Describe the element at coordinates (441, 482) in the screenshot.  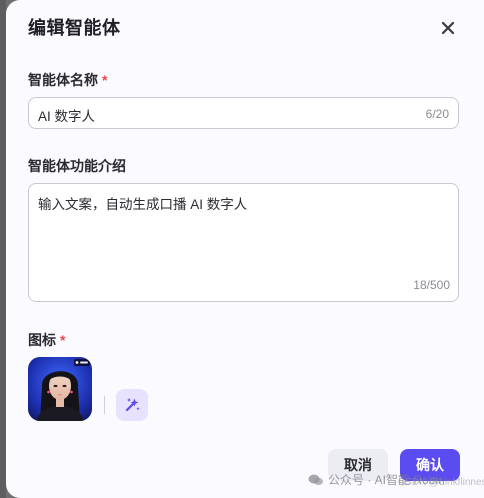
I see `watermark-secondary: CSDN @Linkflinnes` at that location.